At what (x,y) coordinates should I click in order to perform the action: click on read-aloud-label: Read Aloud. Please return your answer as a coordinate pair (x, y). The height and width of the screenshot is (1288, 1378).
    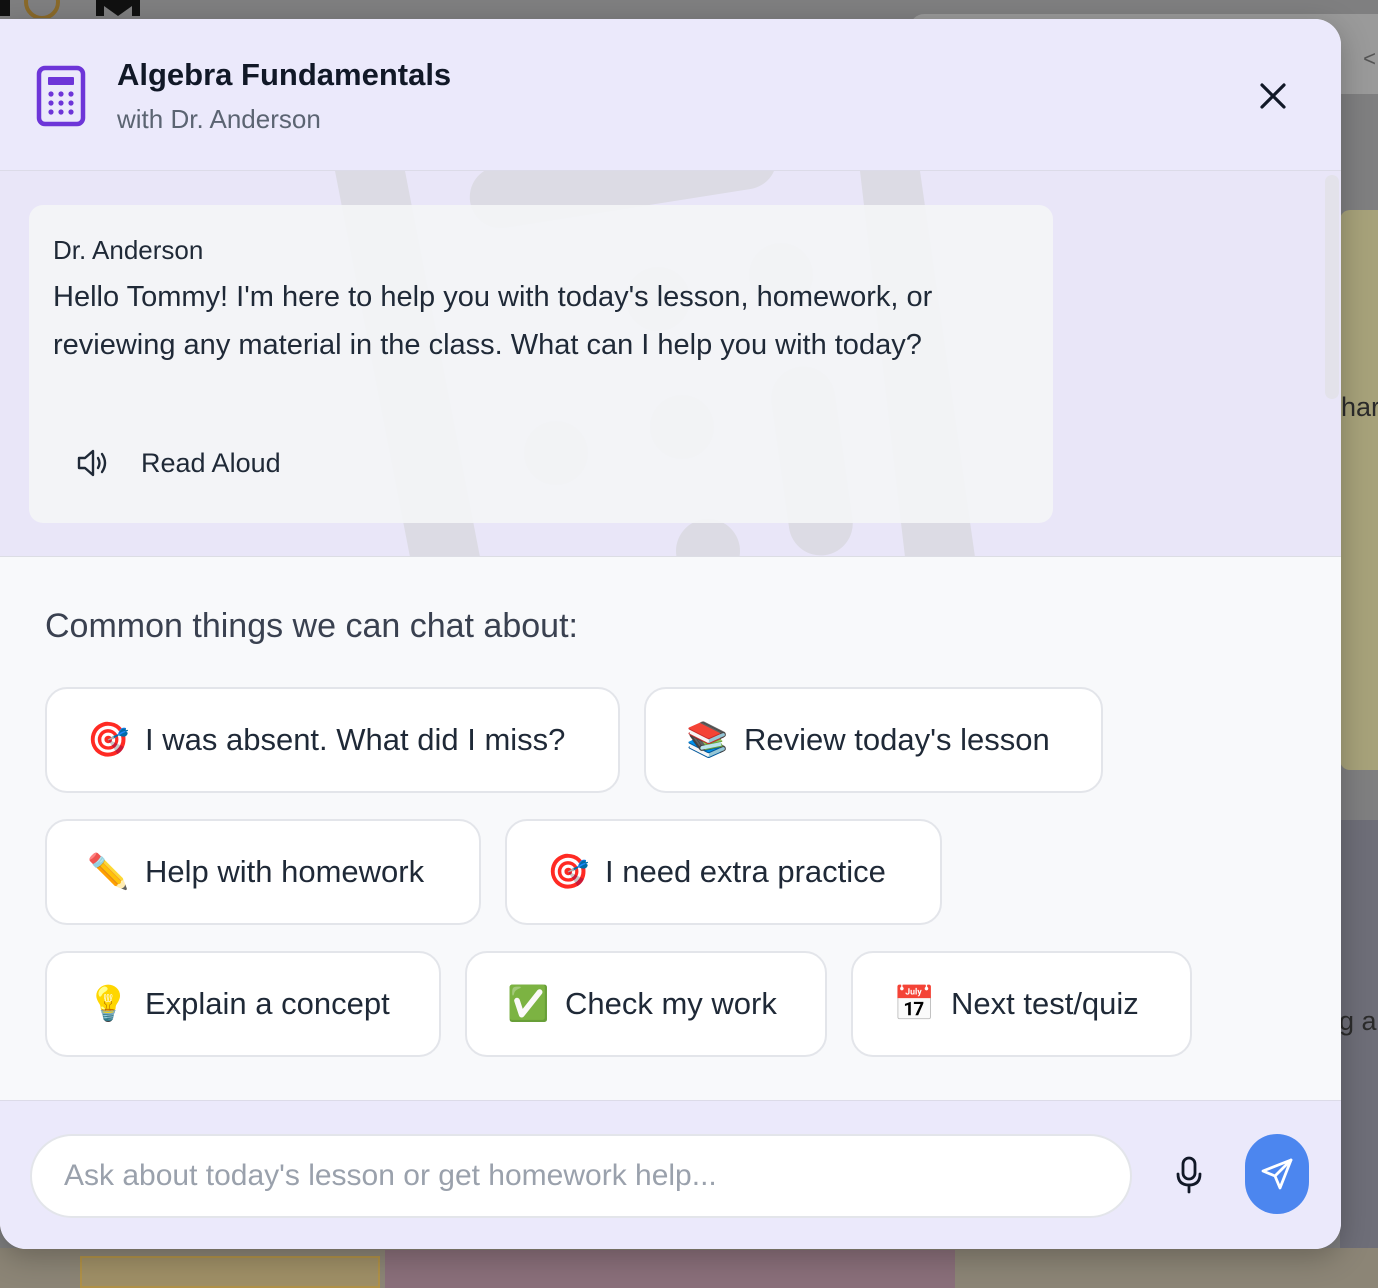
    Looking at the image, I should click on (211, 462).